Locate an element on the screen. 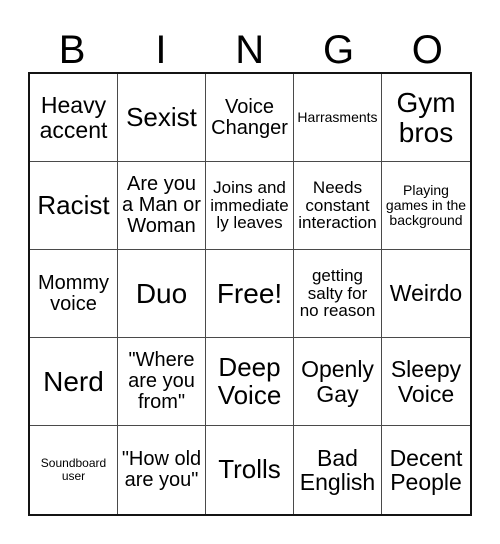 The height and width of the screenshot is (544, 500). bingo-cell-r1c1: Heavy accent is located at coordinates (74, 118).